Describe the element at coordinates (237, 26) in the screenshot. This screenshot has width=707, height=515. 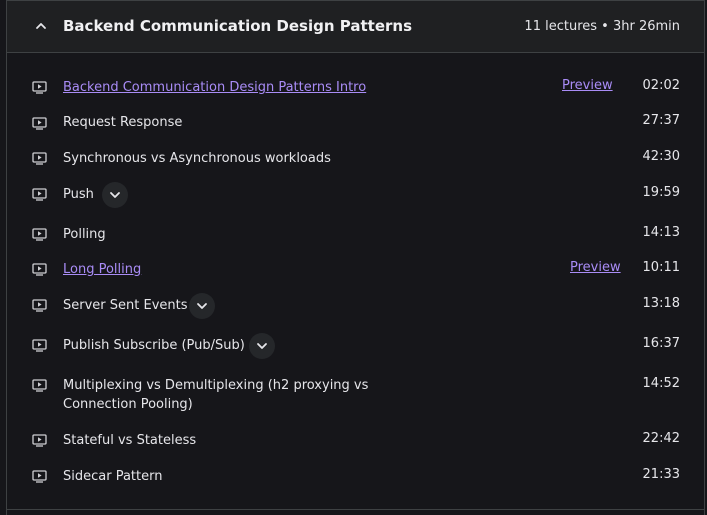
I see `section-title: Backend Communication Design Patterns` at that location.